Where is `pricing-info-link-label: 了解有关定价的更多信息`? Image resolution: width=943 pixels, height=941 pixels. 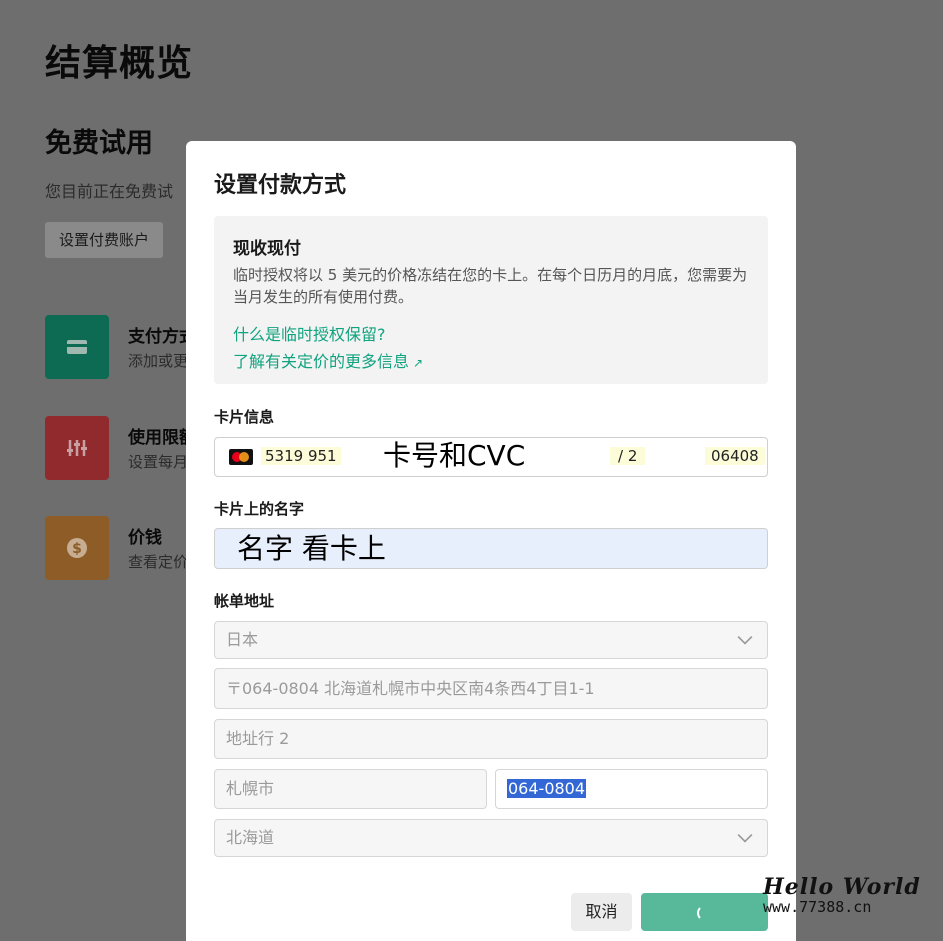
pricing-info-link-label: 了解有关定价的更多信息 is located at coordinates (321, 361).